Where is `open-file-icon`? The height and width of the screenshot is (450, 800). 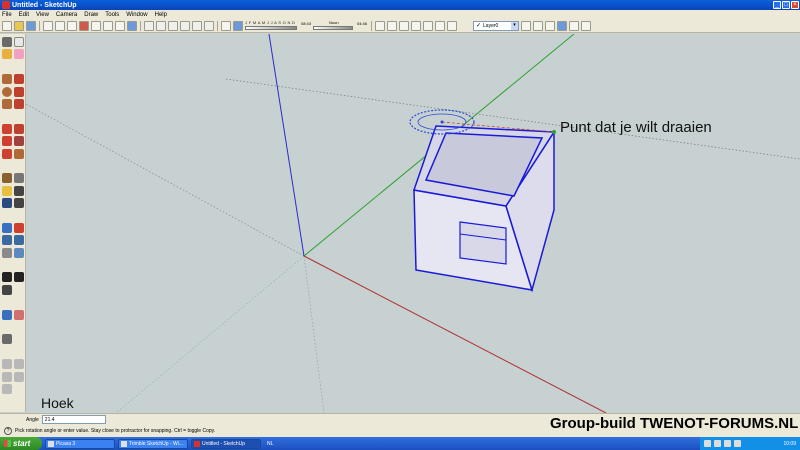
open-file-icon is located at coordinates (19, 25).